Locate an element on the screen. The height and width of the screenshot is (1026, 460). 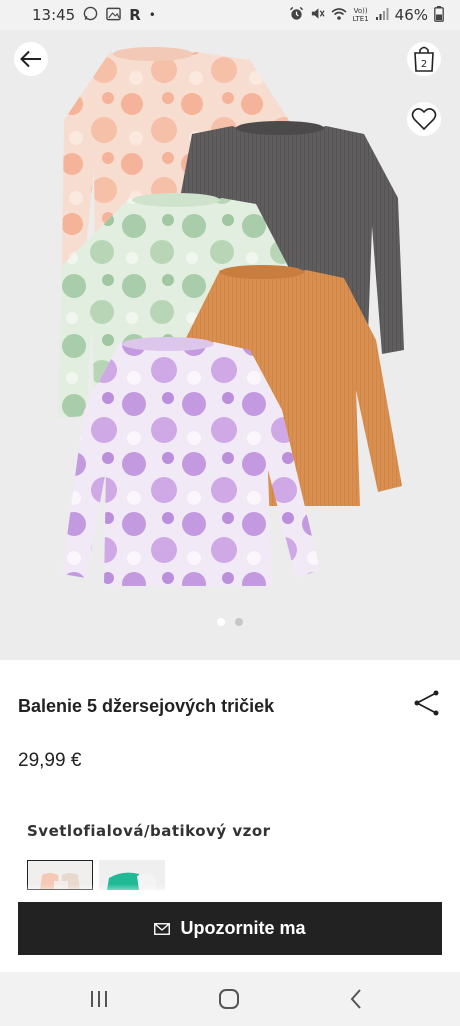
bag-count: 2 is located at coordinates (424, 64).